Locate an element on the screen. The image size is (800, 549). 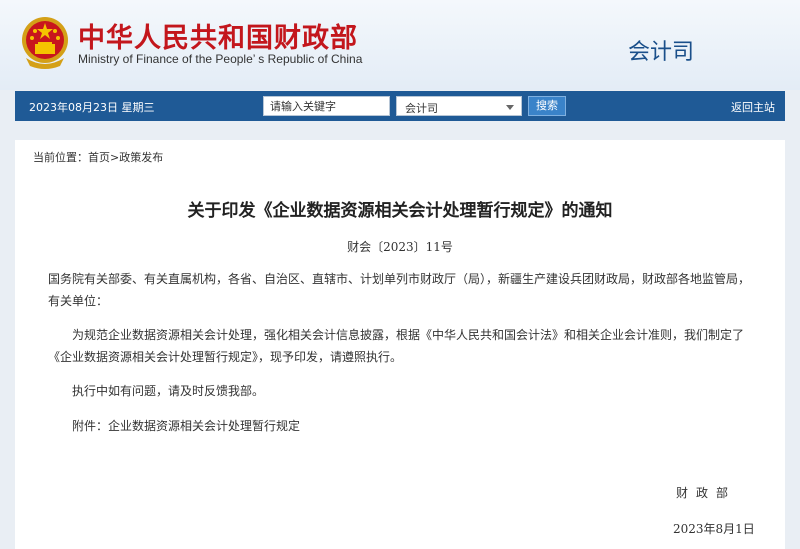
search-input is located at coordinates (326, 106).